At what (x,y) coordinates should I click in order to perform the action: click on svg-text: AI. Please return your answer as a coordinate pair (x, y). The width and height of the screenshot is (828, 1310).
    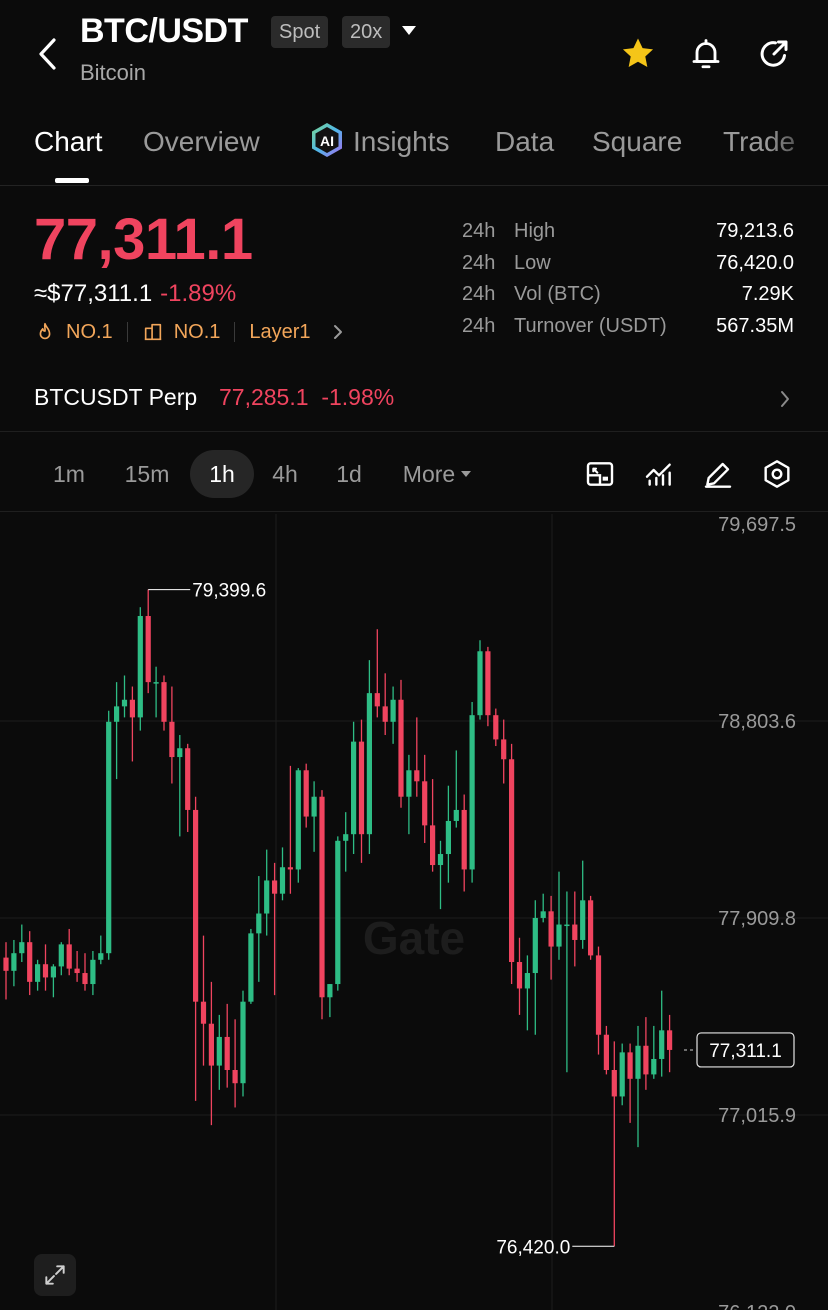
    Looking at the image, I should click on (327, 141).